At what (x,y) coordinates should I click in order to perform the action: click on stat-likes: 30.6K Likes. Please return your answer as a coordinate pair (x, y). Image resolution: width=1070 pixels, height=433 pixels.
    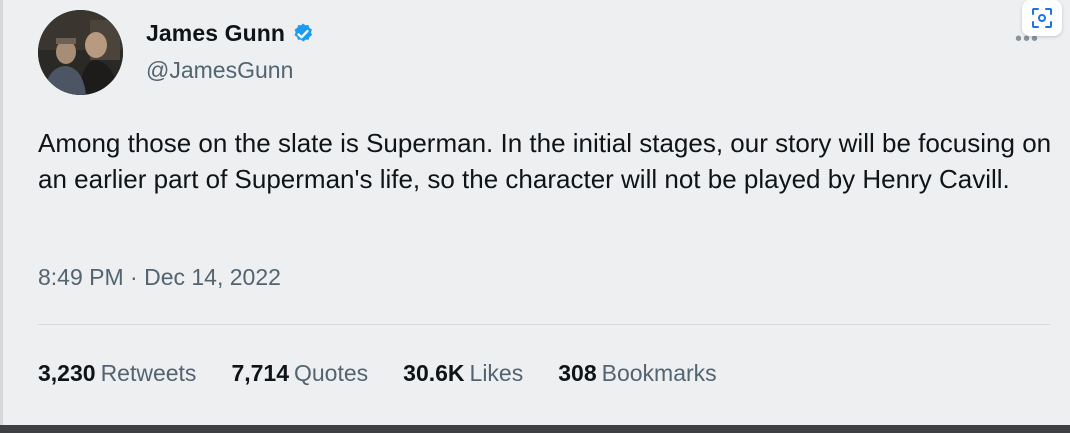
    Looking at the image, I should click on (463, 373).